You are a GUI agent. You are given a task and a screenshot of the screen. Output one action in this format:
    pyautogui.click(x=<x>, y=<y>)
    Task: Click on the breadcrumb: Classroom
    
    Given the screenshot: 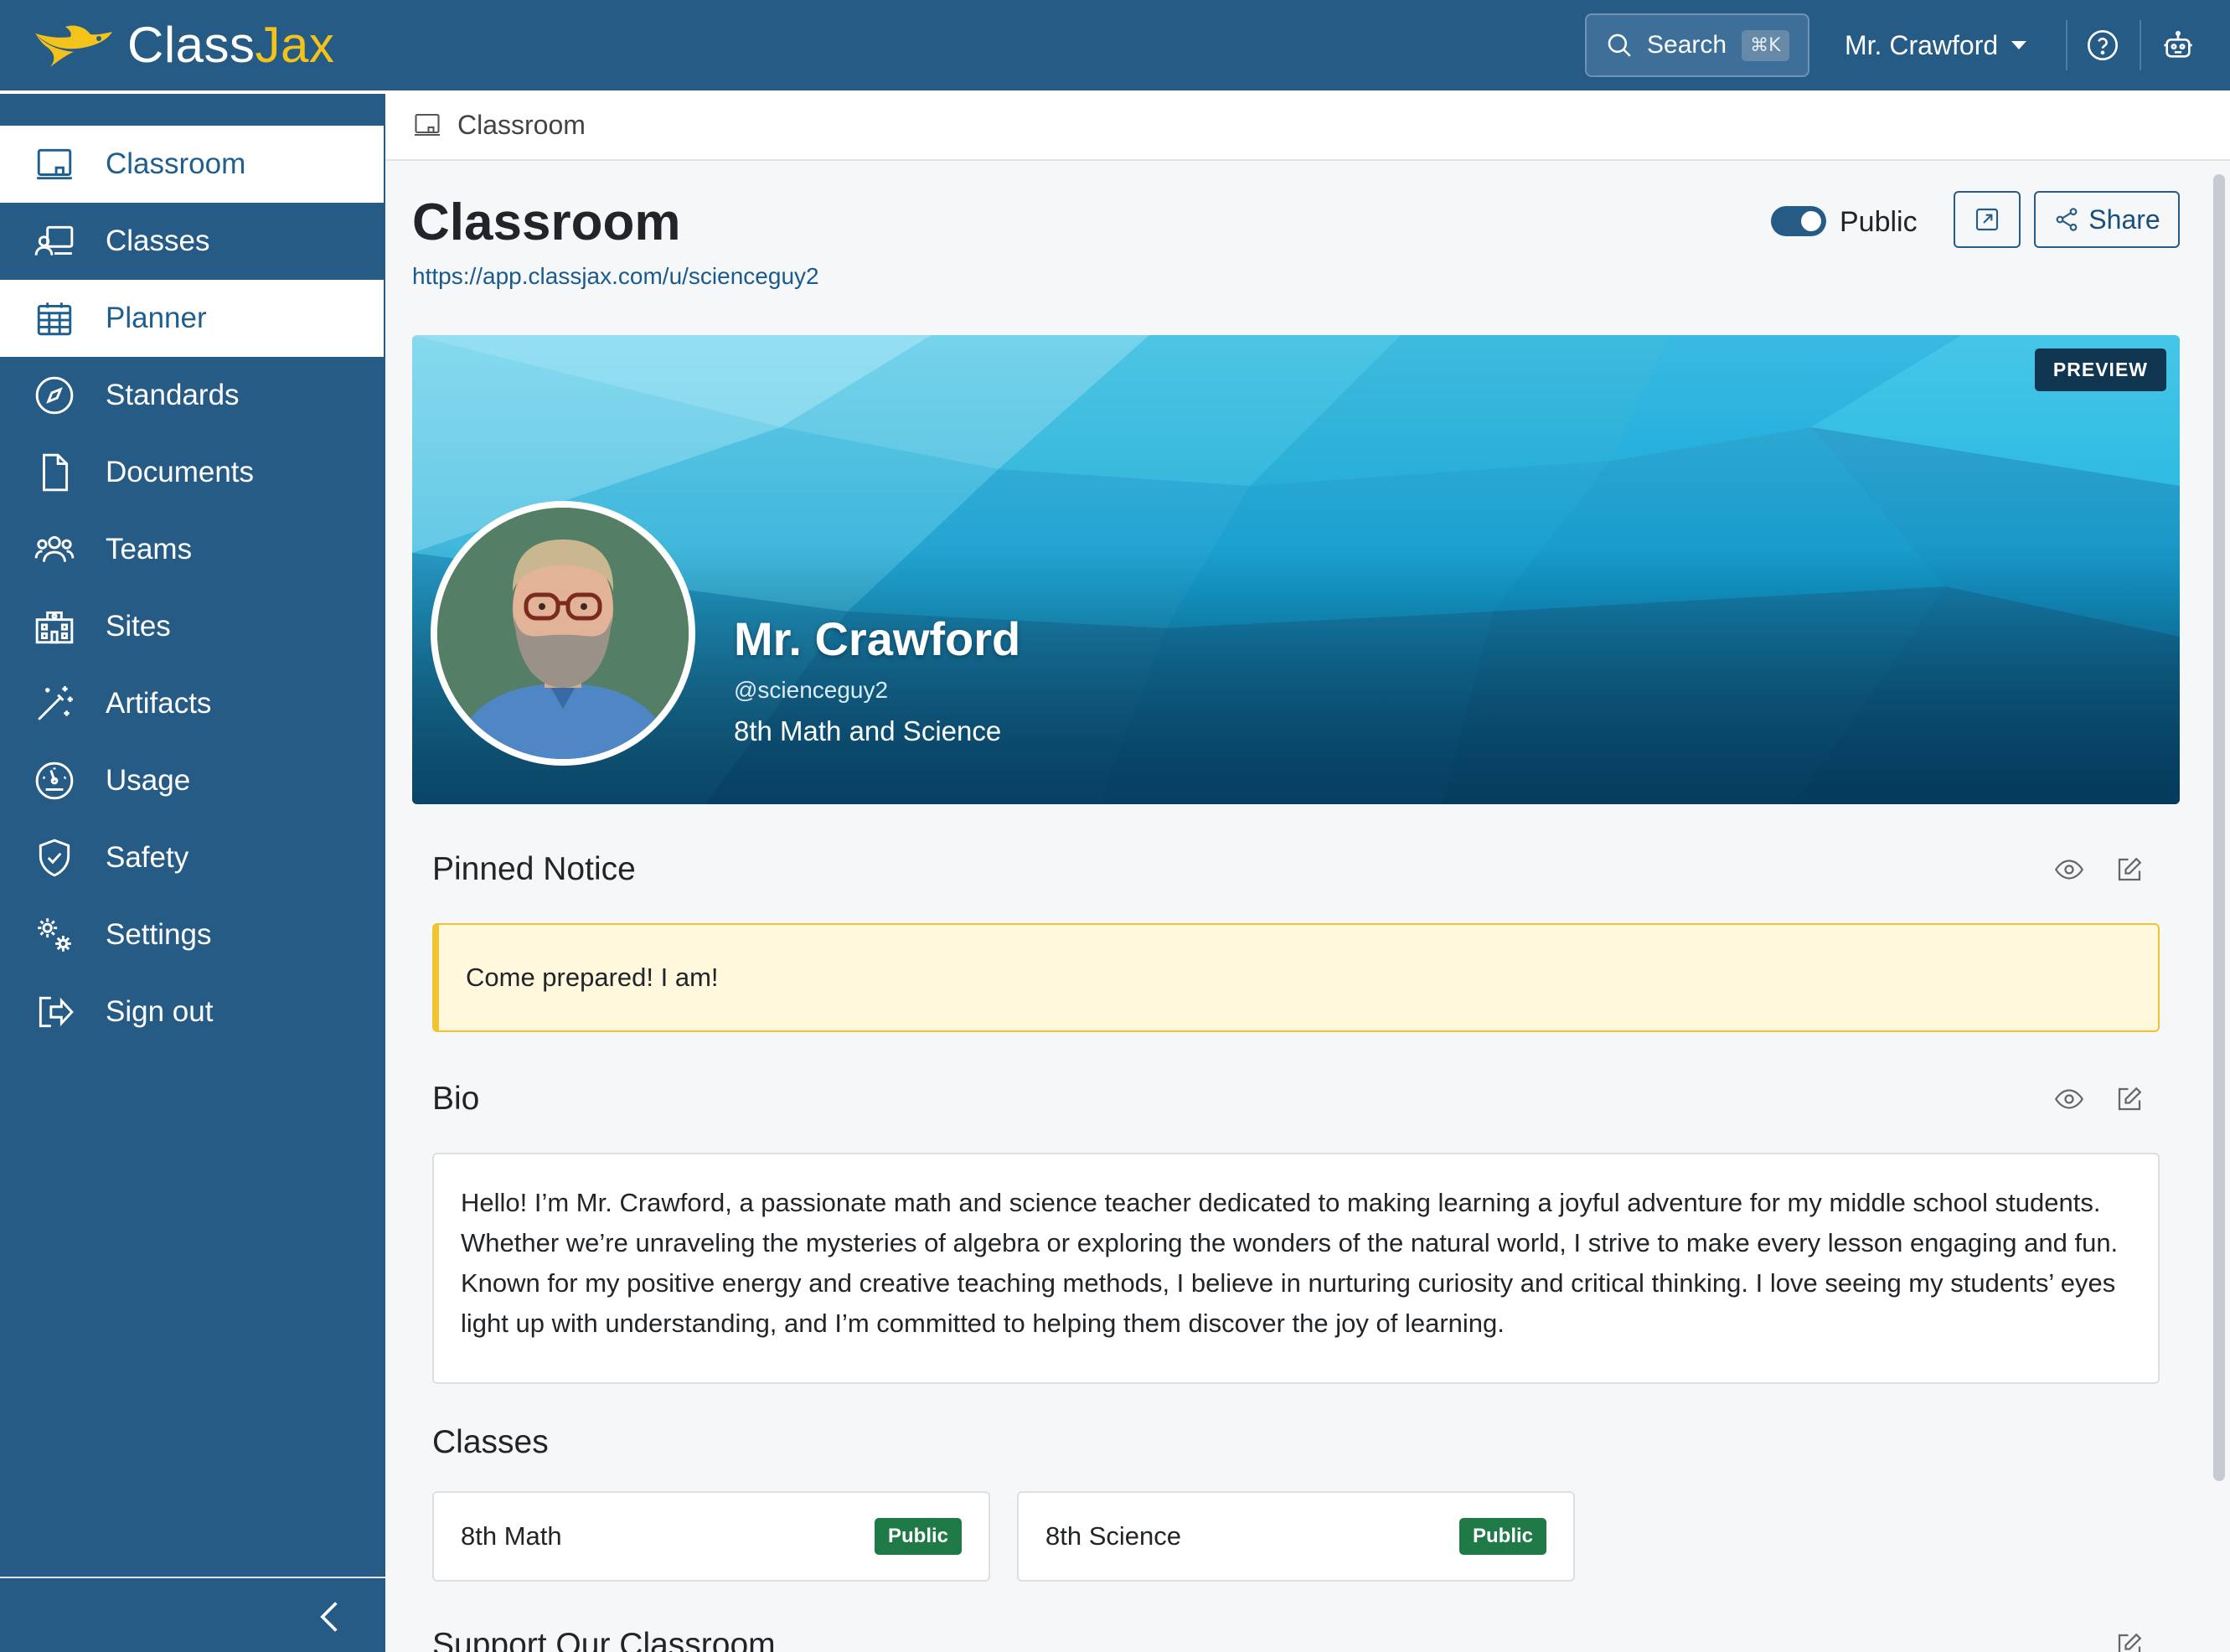 What is the action you would take?
    pyautogui.click(x=1307, y=125)
    